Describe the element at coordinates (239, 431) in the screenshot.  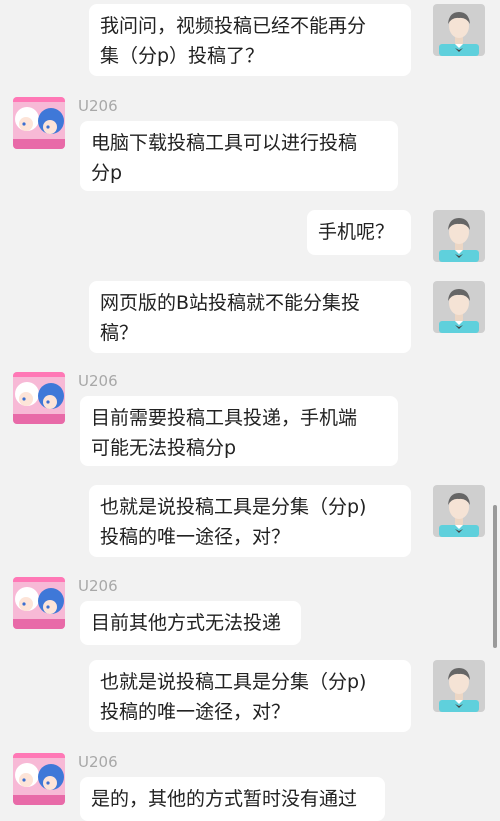
I see `message-bubble-incoming: 目前需要投稿工具投递，手机端 可能无法投稿分p` at that location.